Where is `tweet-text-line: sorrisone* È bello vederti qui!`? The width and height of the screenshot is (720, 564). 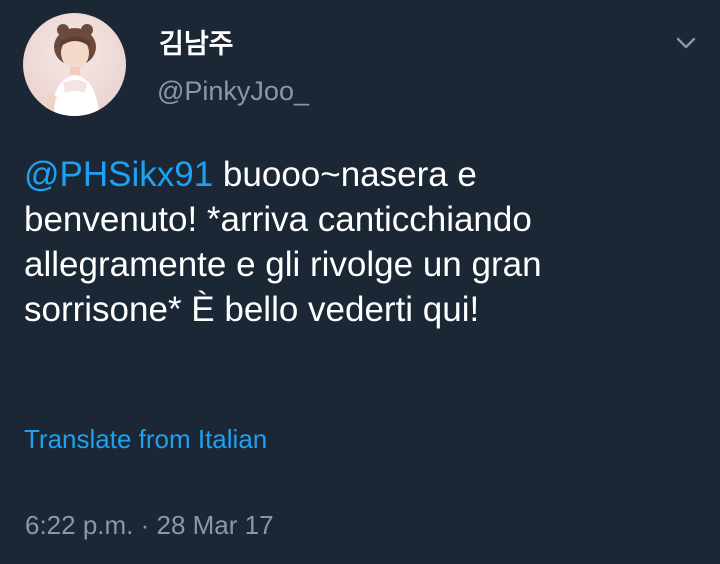 tweet-text-line: sorrisone* È bello vederti qui! is located at coordinates (252, 309).